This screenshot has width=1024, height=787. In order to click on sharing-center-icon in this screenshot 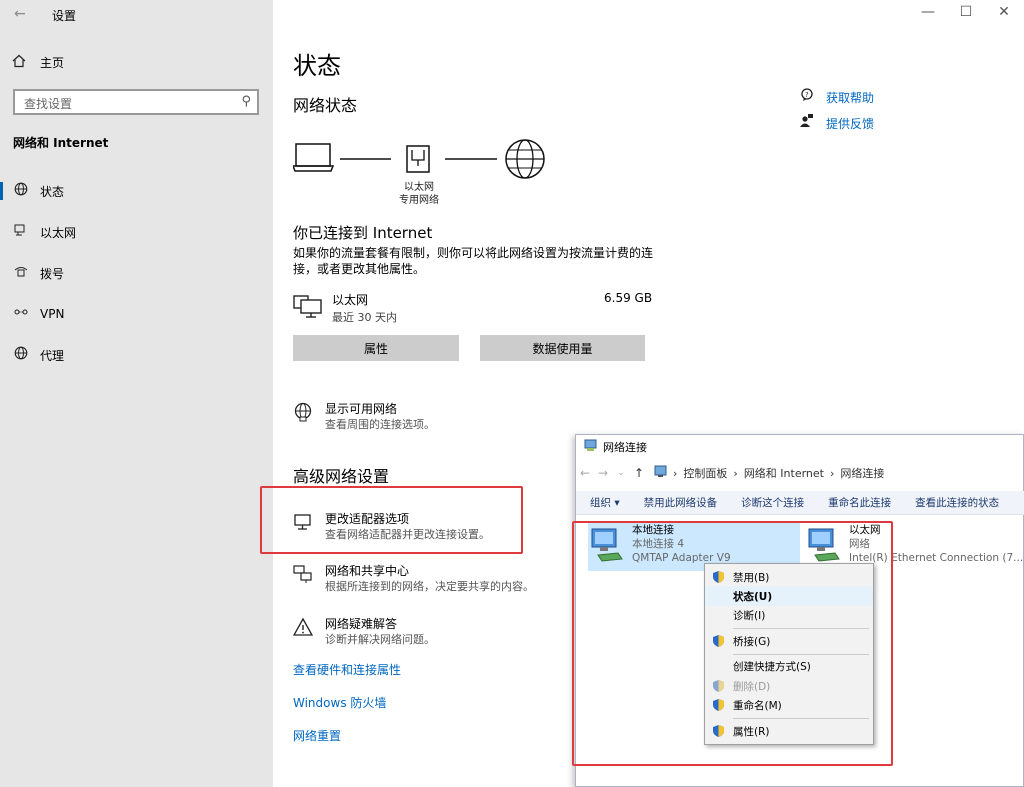, I will do `click(304, 579)`.